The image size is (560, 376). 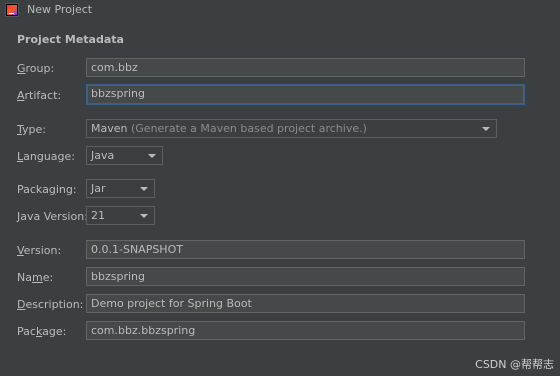 What do you see at coordinates (305, 67) in the screenshot?
I see `group-field: com.bbz` at bounding box center [305, 67].